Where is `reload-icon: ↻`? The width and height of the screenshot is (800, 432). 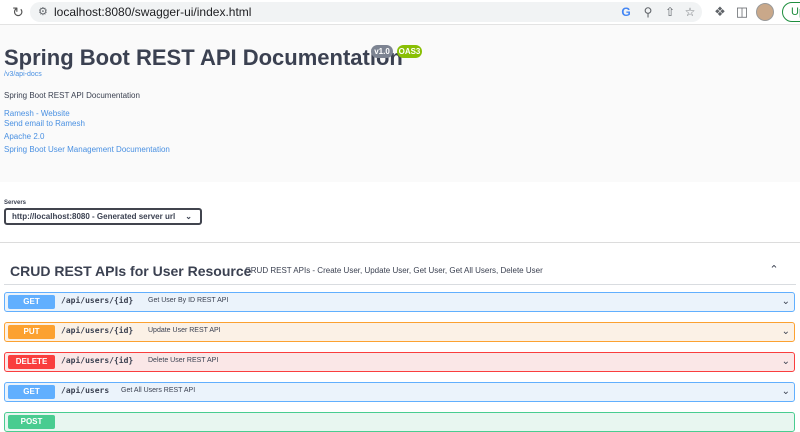 reload-icon: ↻ is located at coordinates (18, 12).